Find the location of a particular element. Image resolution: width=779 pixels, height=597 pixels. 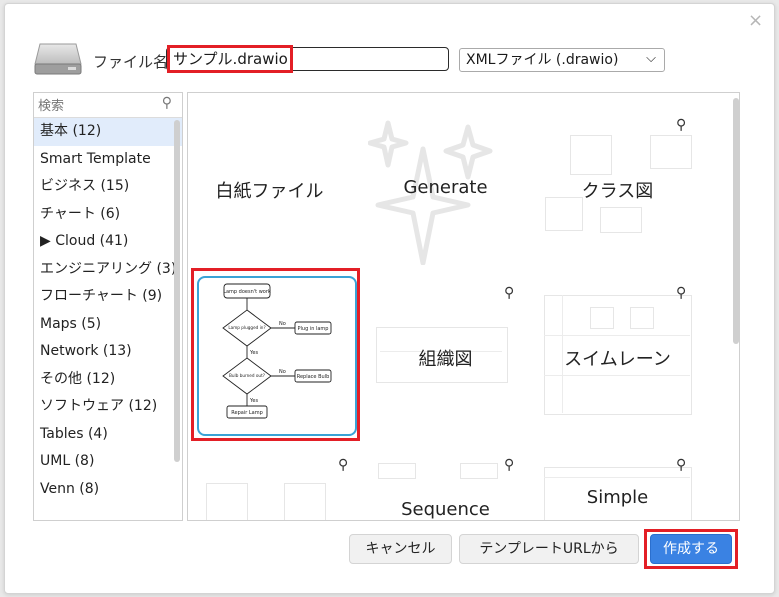

template-swimlane-label: スイムレーン is located at coordinates (617, 359).